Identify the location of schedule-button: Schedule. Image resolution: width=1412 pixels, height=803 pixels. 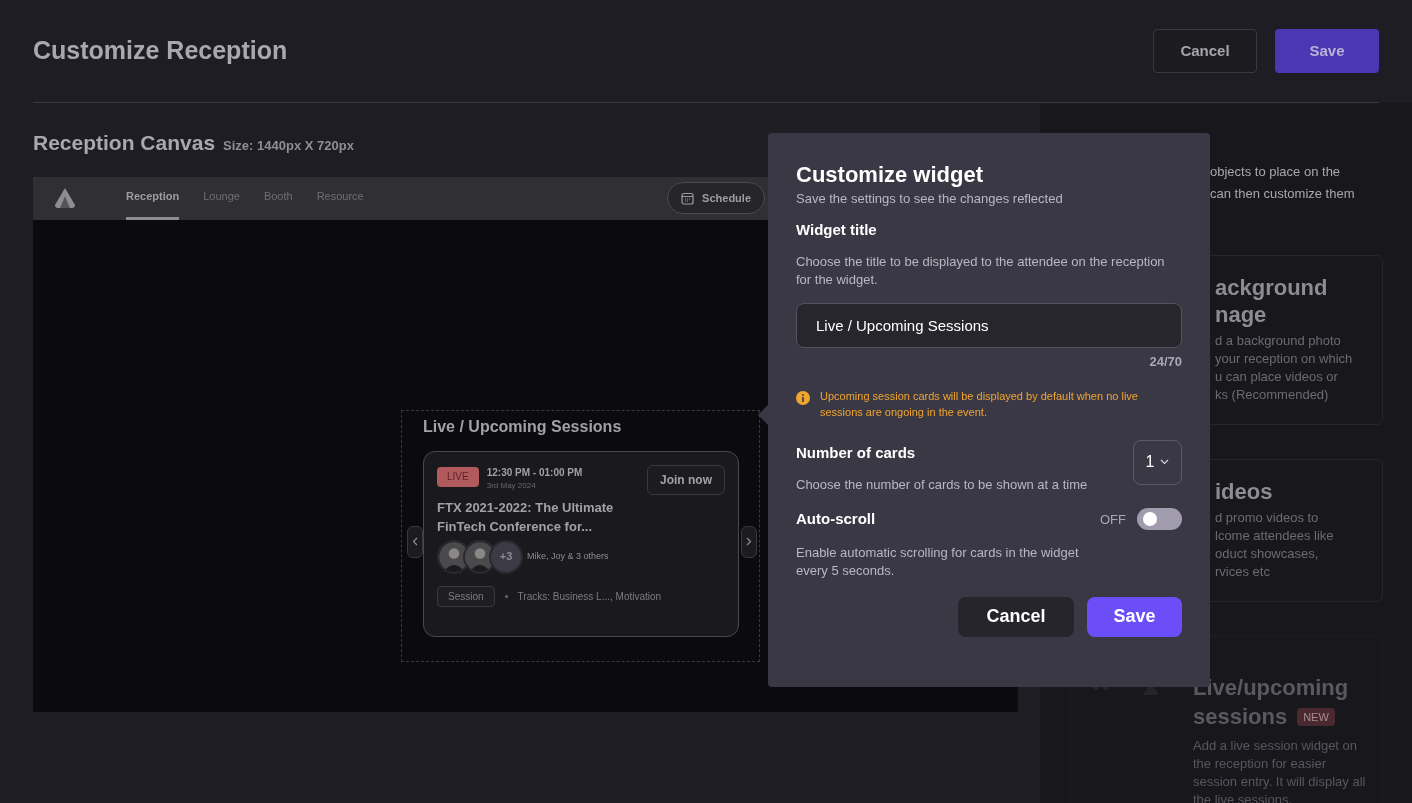
(716, 198).